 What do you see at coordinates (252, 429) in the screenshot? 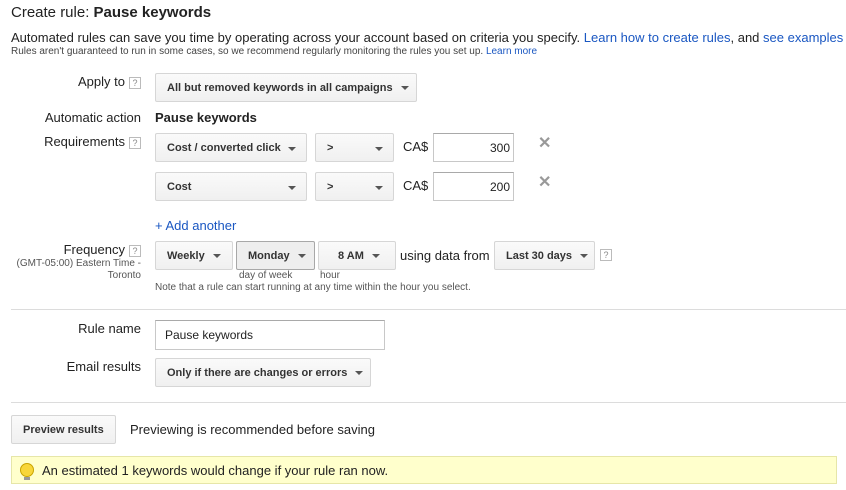
I see `preview-hint: Previewing is recommended before saving` at bounding box center [252, 429].